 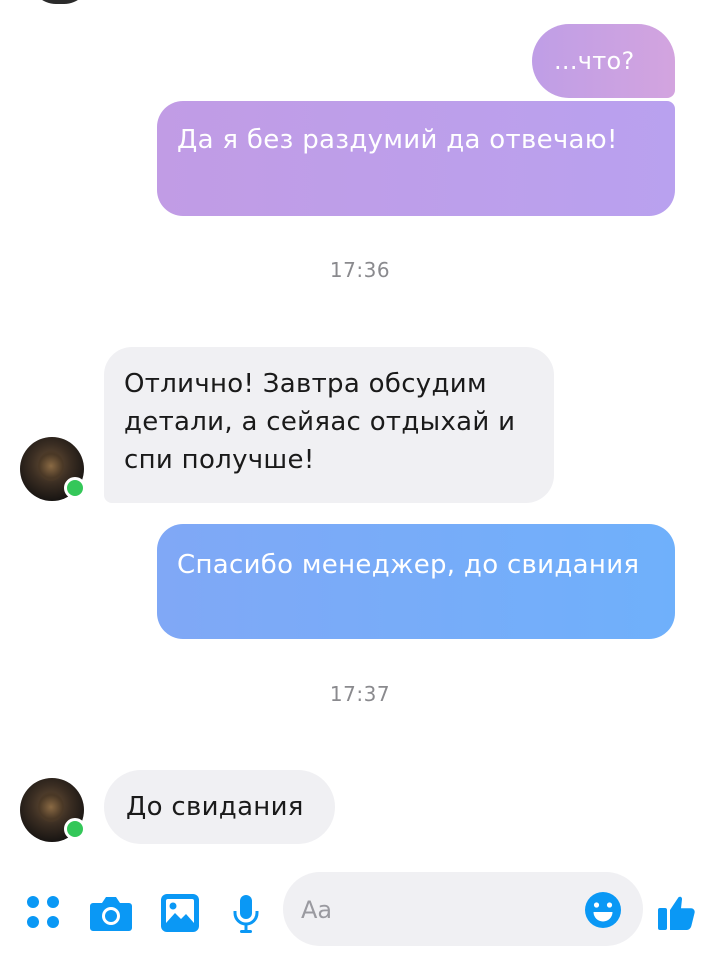 I want to click on message-bubble-outgoing: Спасибо менеджер, до свидания, so click(x=416, y=581).